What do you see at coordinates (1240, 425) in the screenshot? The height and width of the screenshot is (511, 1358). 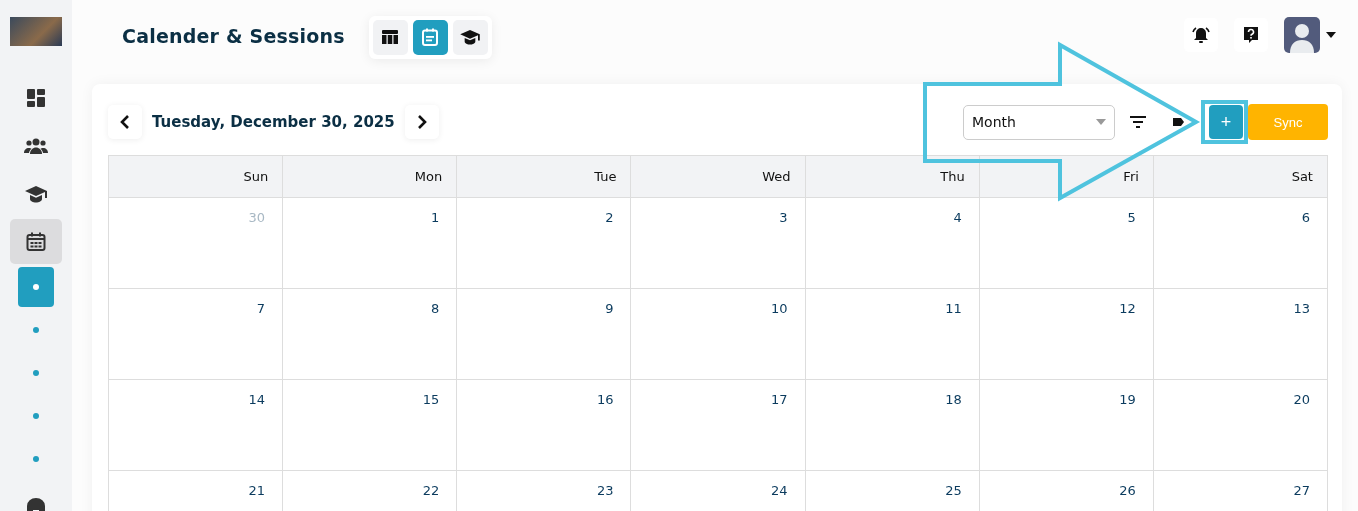 I see `day-cell: 20` at bounding box center [1240, 425].